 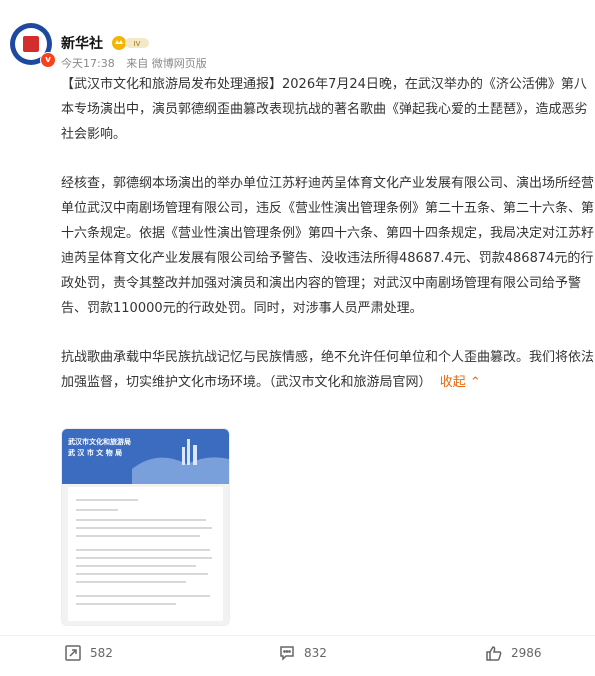 I want to click on like-button: 2986, so click(x=513, y=653).